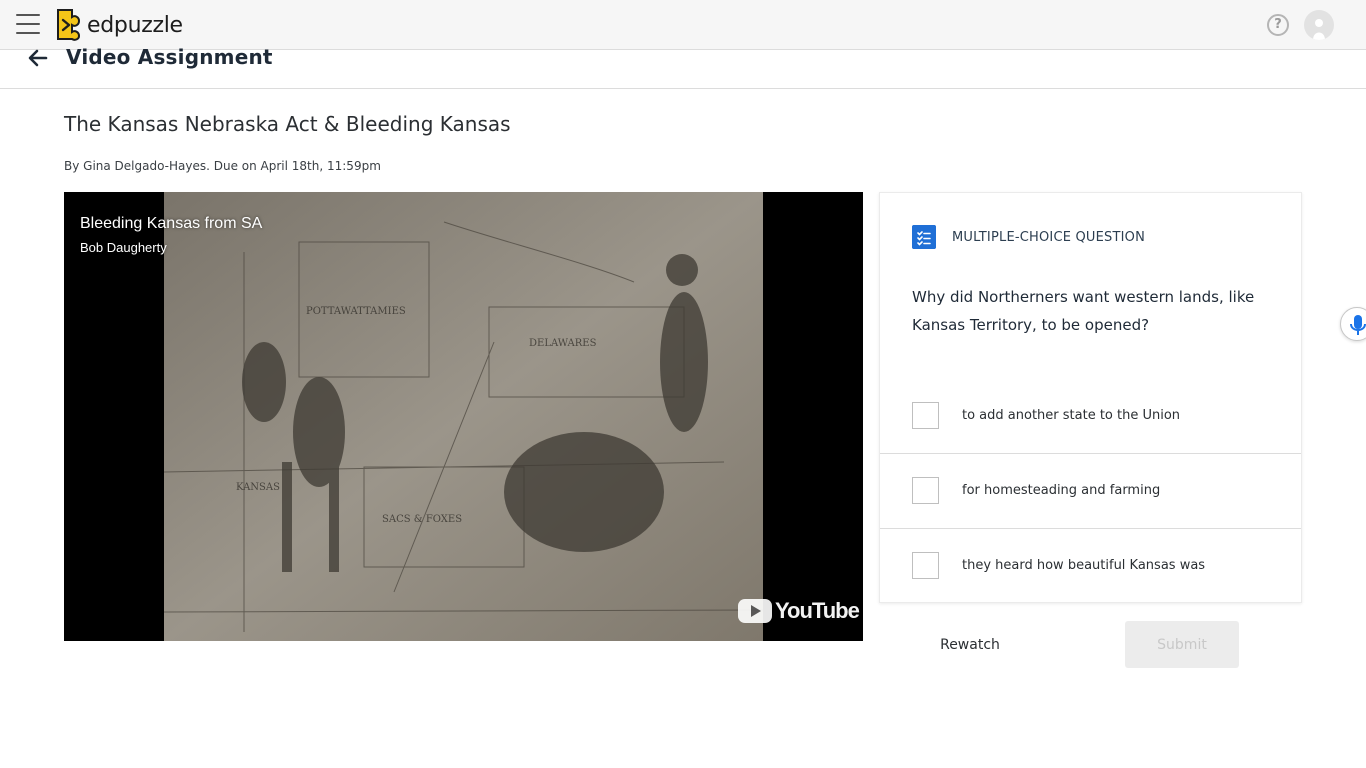 This screenshot has height=768, width=1366. Describe the element at coordinates (817, 610) in the screenshot. I see `youtube-brand-text: YouTube` at that location.